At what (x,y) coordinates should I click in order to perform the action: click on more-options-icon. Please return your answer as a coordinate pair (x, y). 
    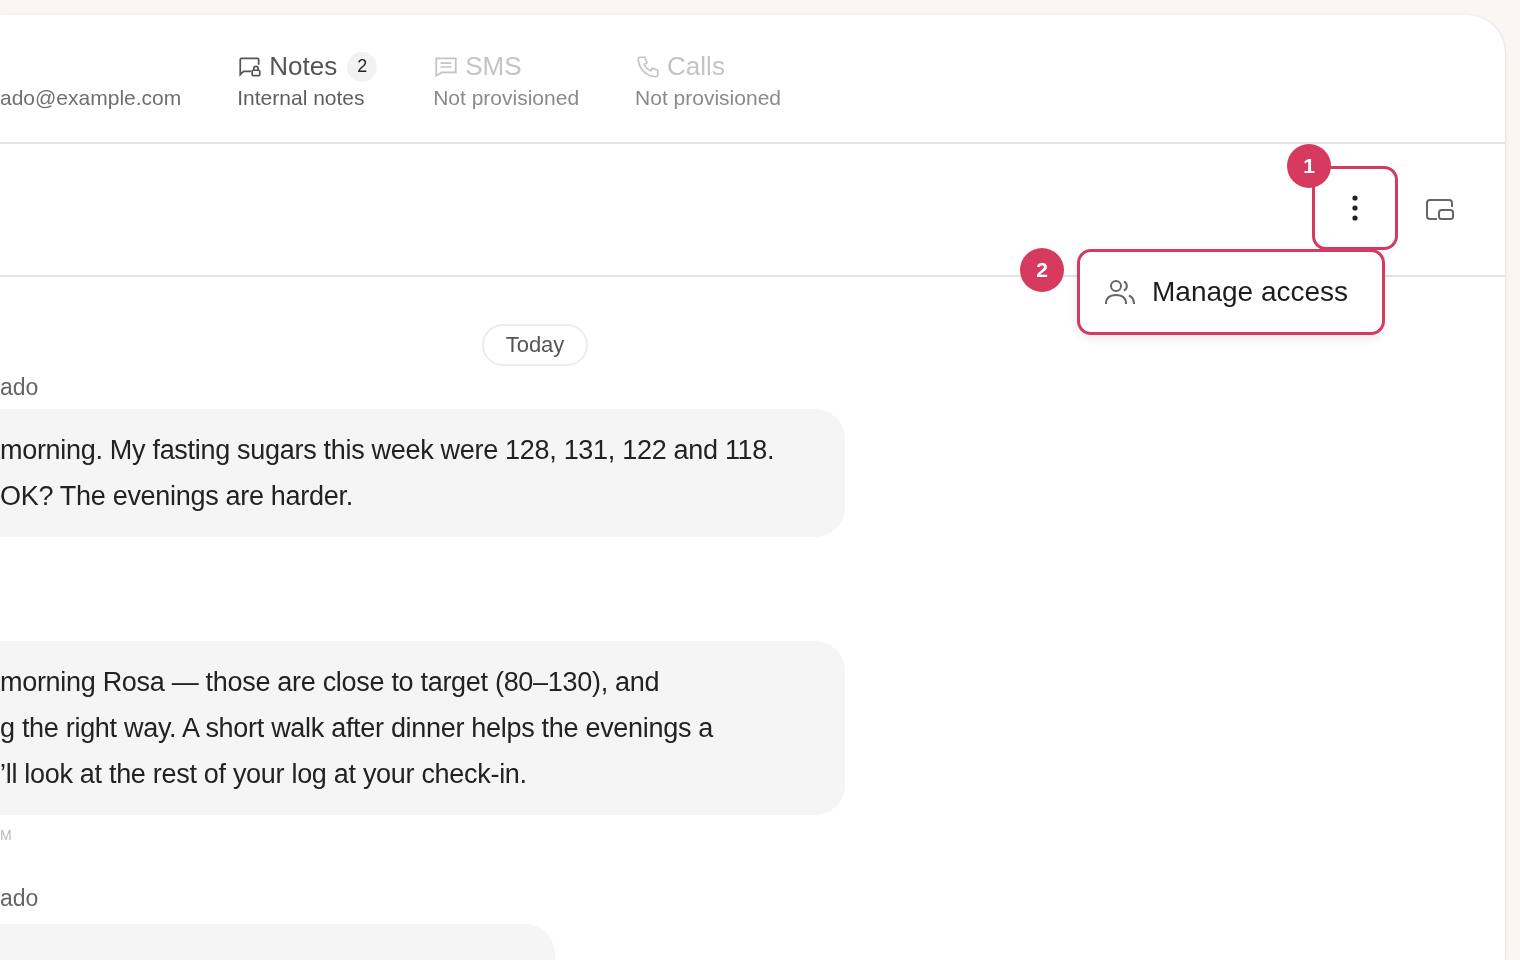
    Looking at the image, I should click on (1355, 208).